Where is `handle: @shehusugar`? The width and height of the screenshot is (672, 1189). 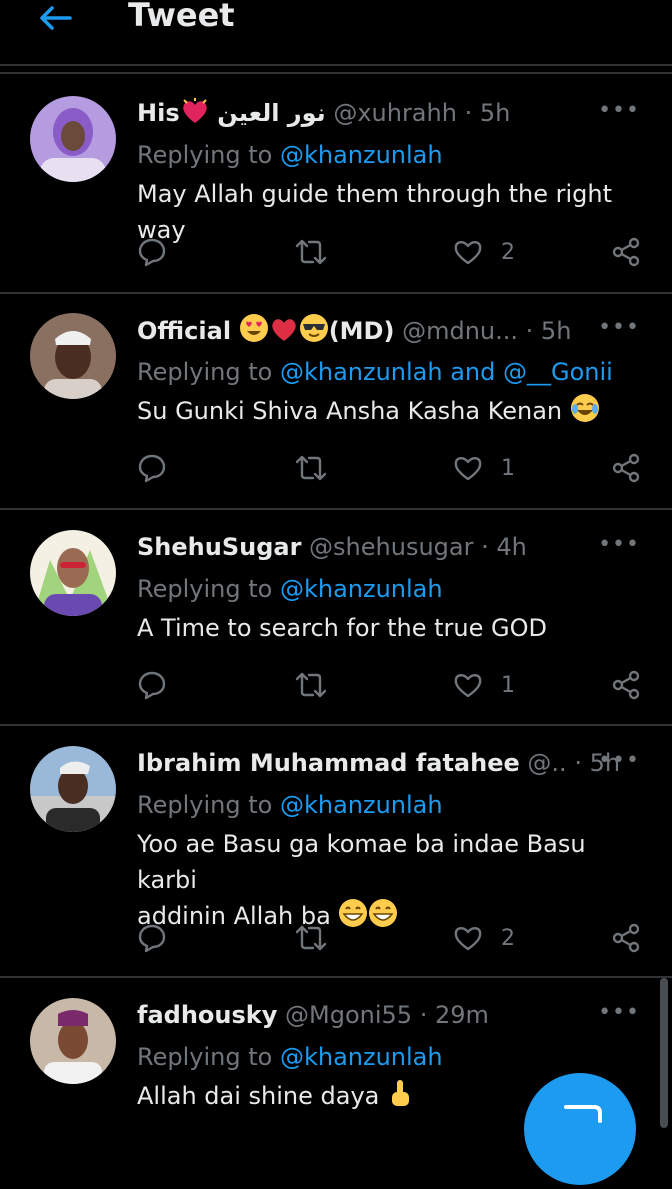
handle: @shehusugar is located at coordinates (391, 547).